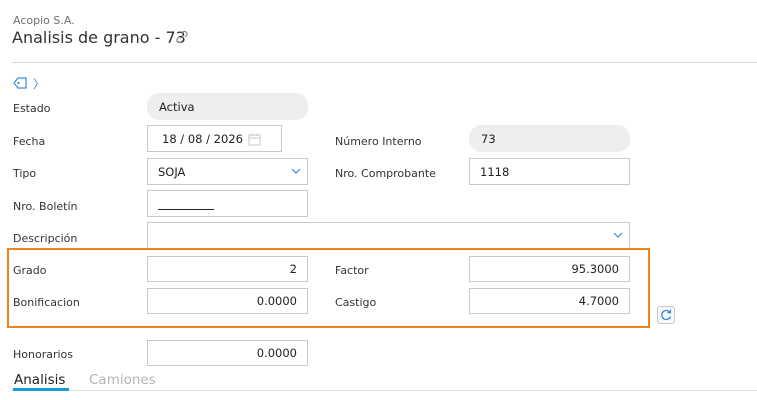 This screenshot has width=757, height=400. Describe the element at coordinates (39, 380) in the screenshot. I see `tab-analisis: Analisis` at that location.